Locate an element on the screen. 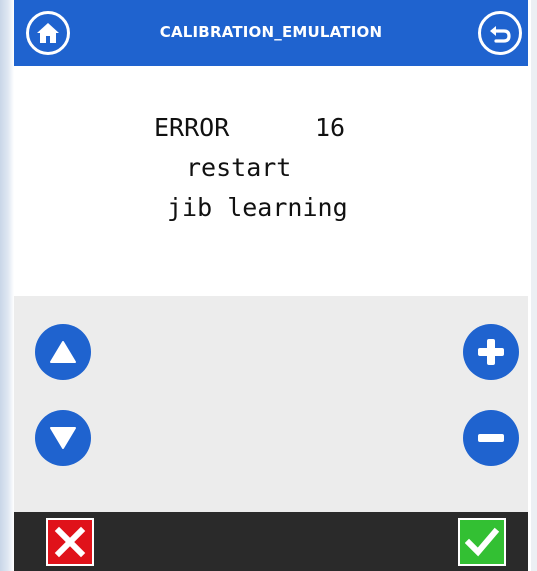 Image resolution: width=537 pixels, height=571 pixels. error-label: ERROR is located at coordinates (192, 127).